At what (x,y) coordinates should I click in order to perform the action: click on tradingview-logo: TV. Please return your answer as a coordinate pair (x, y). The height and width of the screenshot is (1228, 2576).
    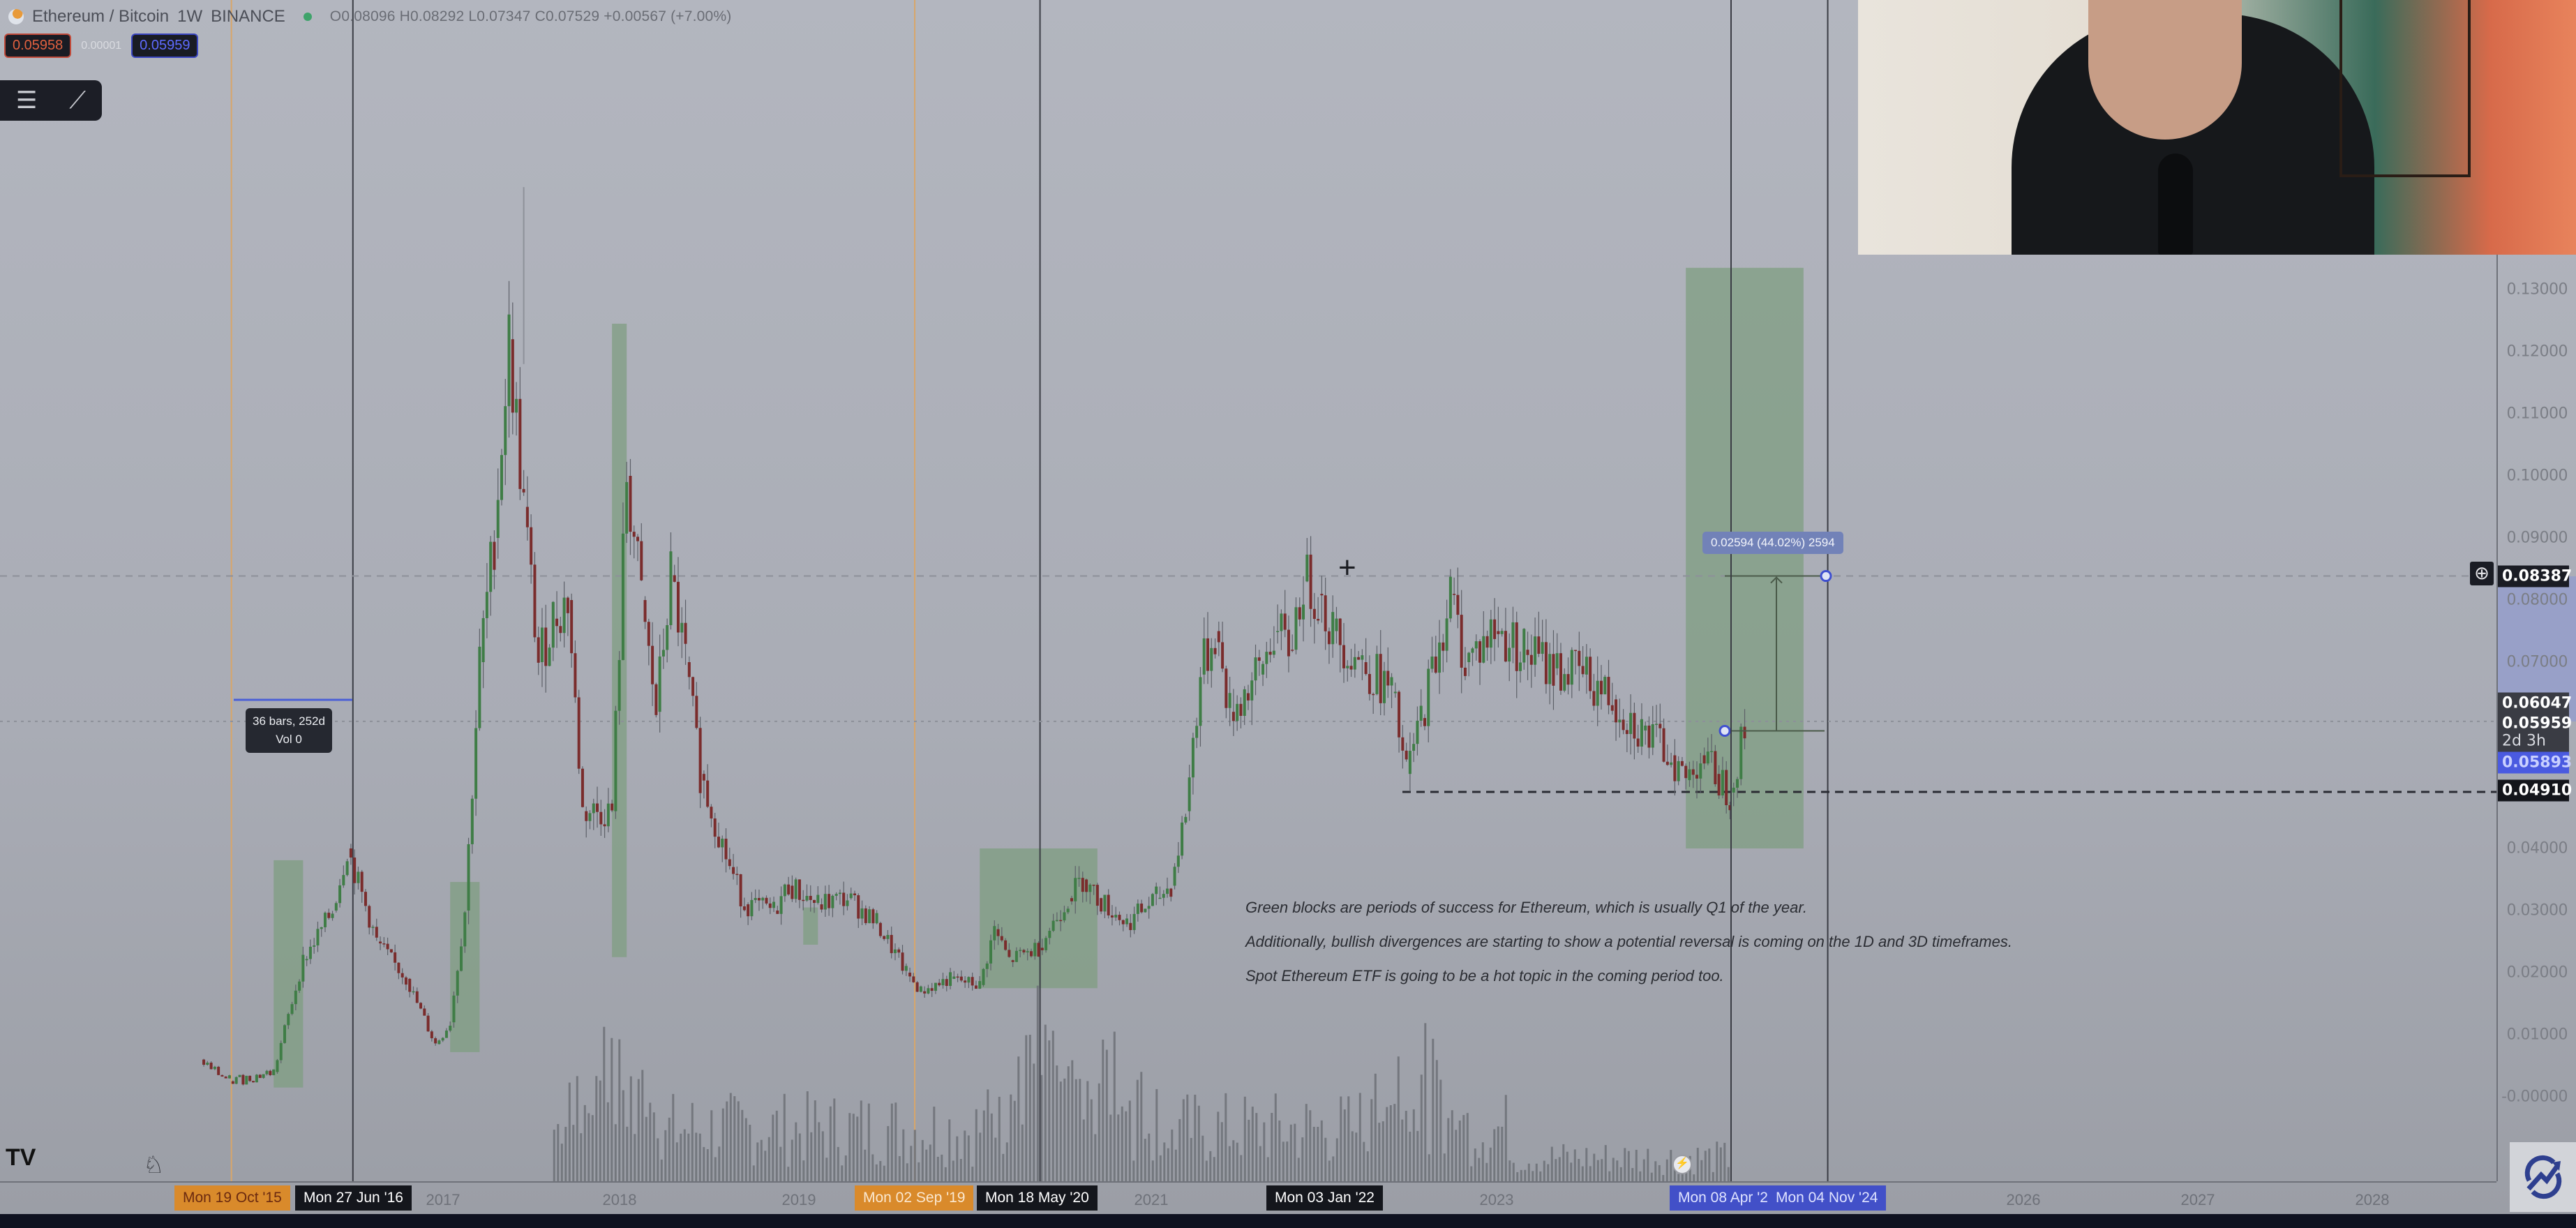
    Looking at the image, I should click on (21, 1157).